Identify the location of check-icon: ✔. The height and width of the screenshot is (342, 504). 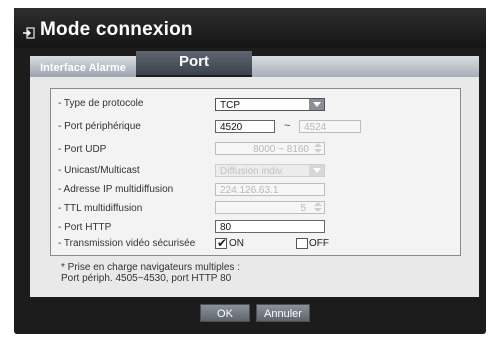
(222, 243).